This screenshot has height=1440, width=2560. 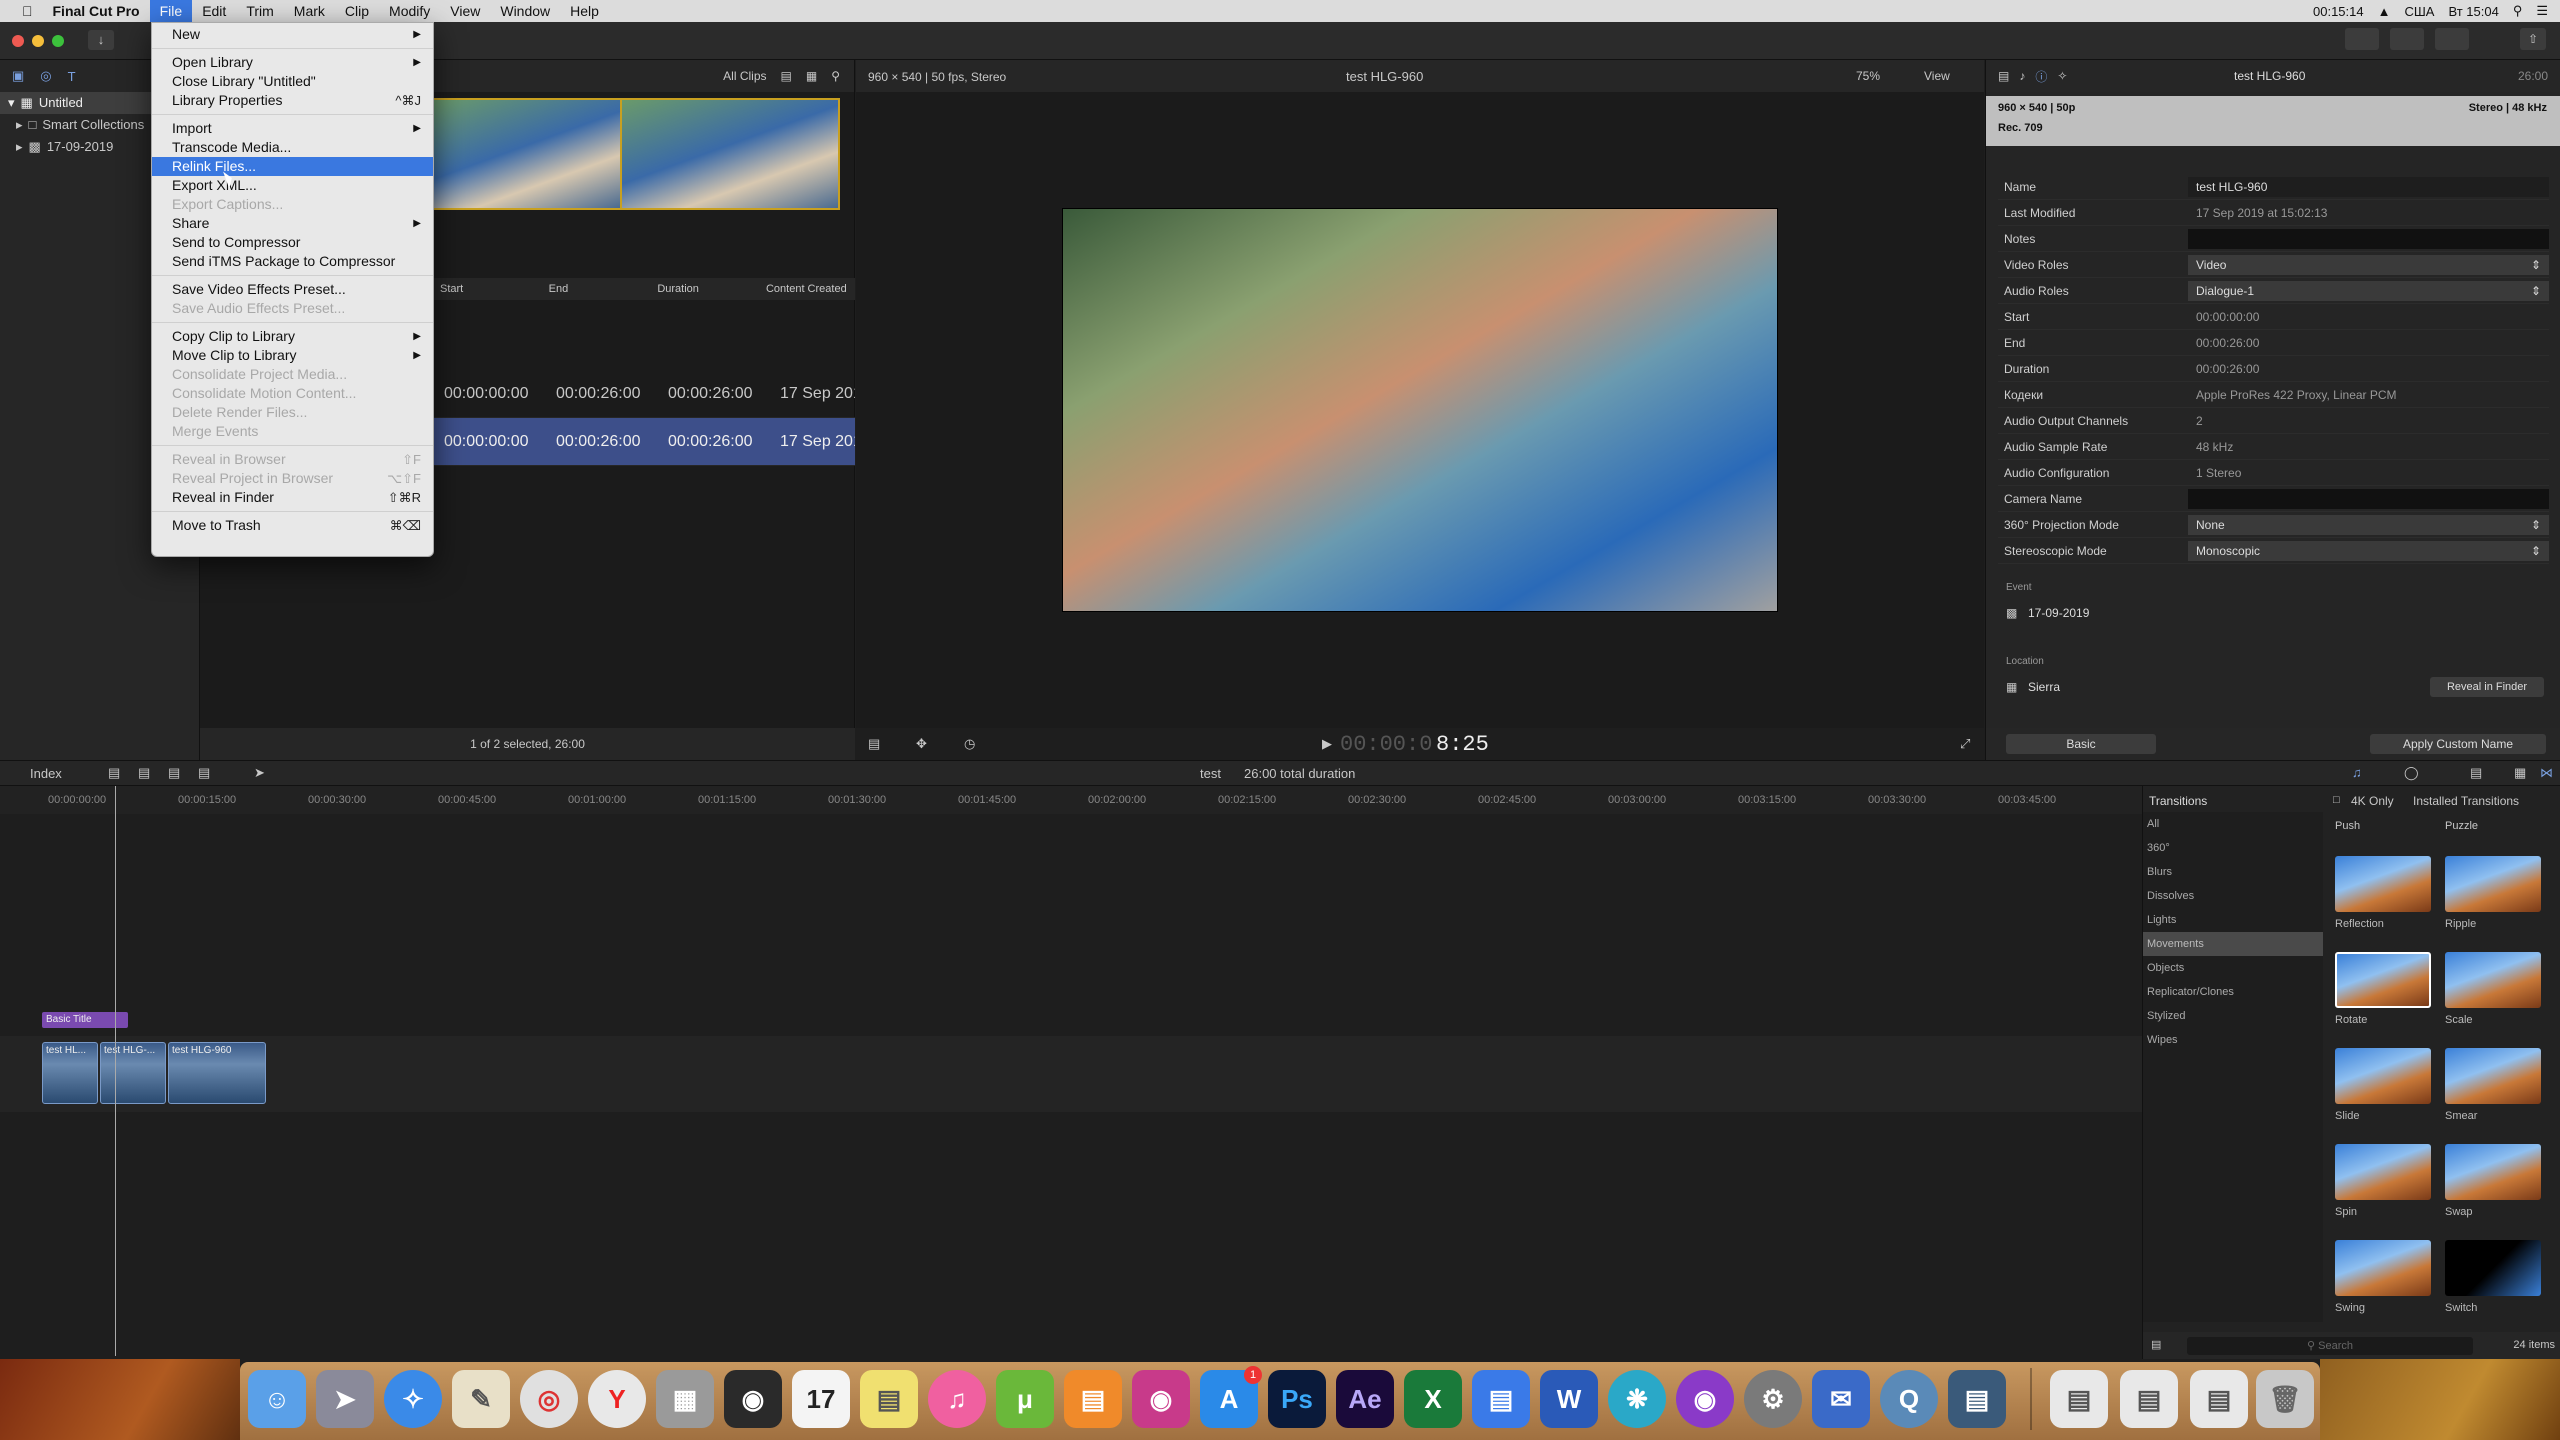 What do you see at coordinates (2419, 11) in the screenshot?
I see `input-language: США` at bounding box center [2419, 11].